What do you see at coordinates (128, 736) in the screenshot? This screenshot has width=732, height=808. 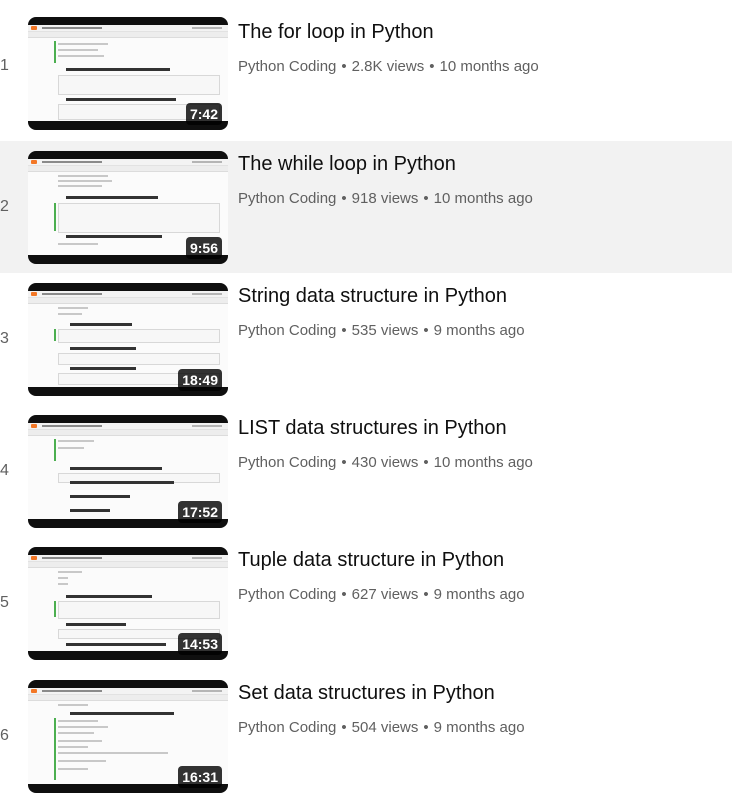 I see `video-thumbnail: 16:31` at bounding box center [128, 736].